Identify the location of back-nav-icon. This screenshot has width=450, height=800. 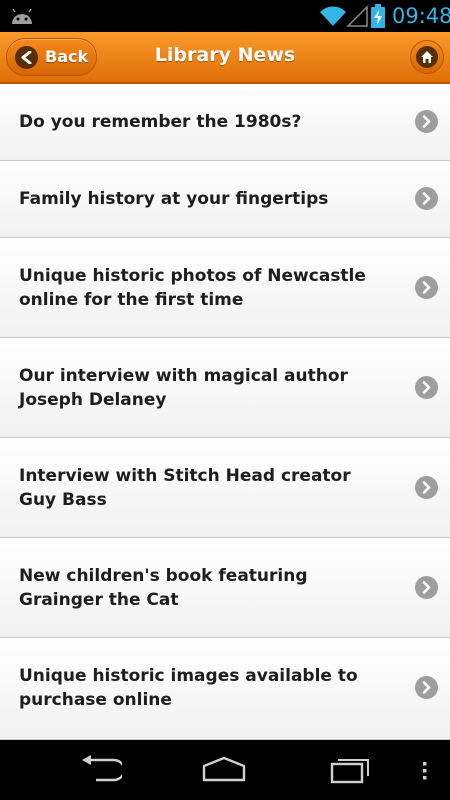
(100, 769).